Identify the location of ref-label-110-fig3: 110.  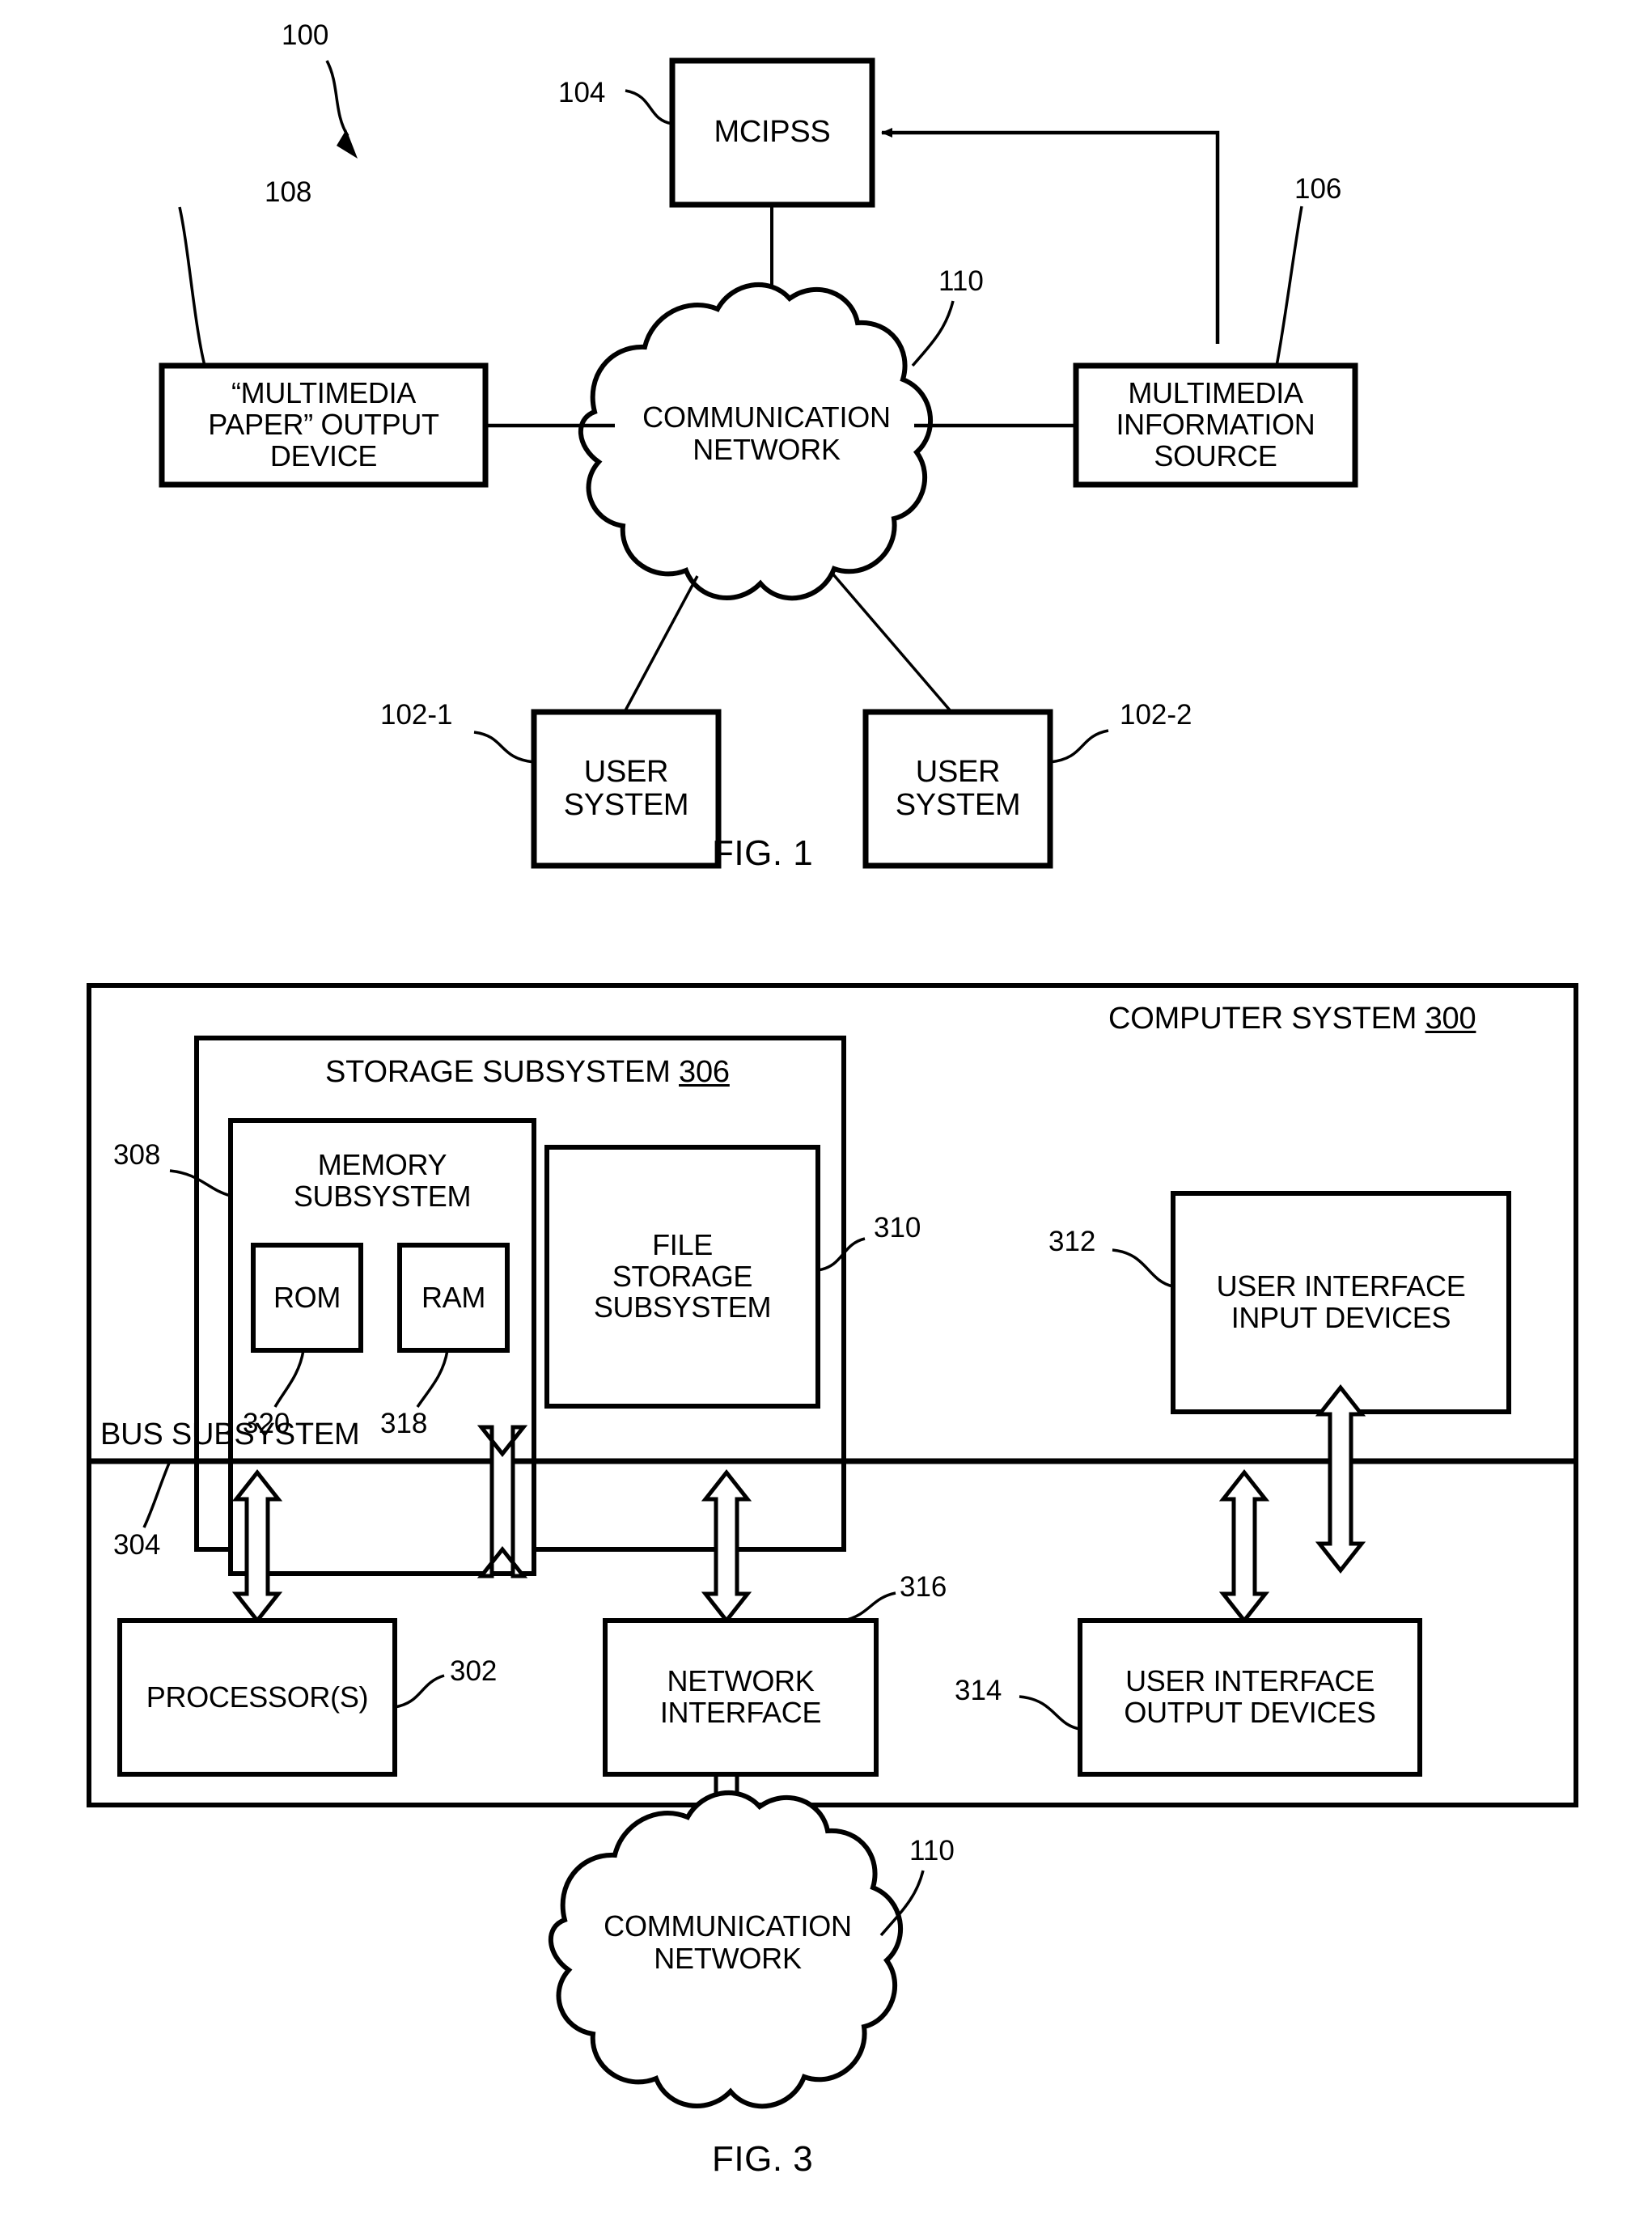
(932, 1851).